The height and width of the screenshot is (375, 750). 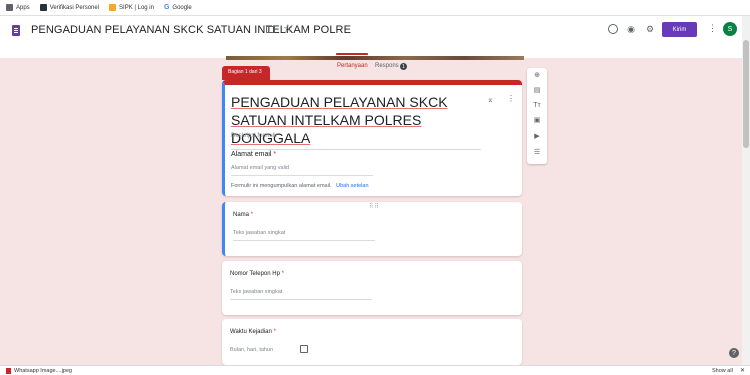 What do you see at coordinates (23, 7) in the screenshot?
I see `bookmark-label: Apps` at bounding box center [23, 7].